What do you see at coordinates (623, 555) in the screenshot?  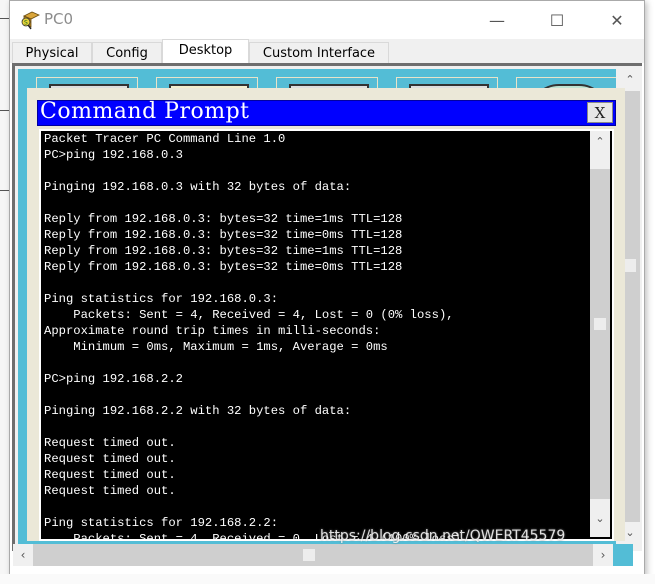 I see `scroll-corner` at bounding box center [623, 555].